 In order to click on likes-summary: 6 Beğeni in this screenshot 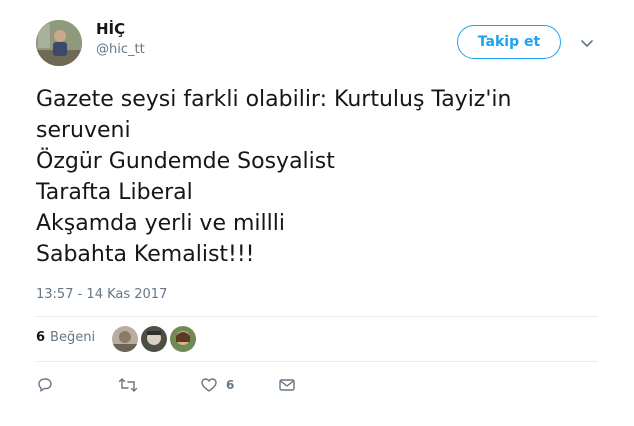, I will do `click(65, 337)`.